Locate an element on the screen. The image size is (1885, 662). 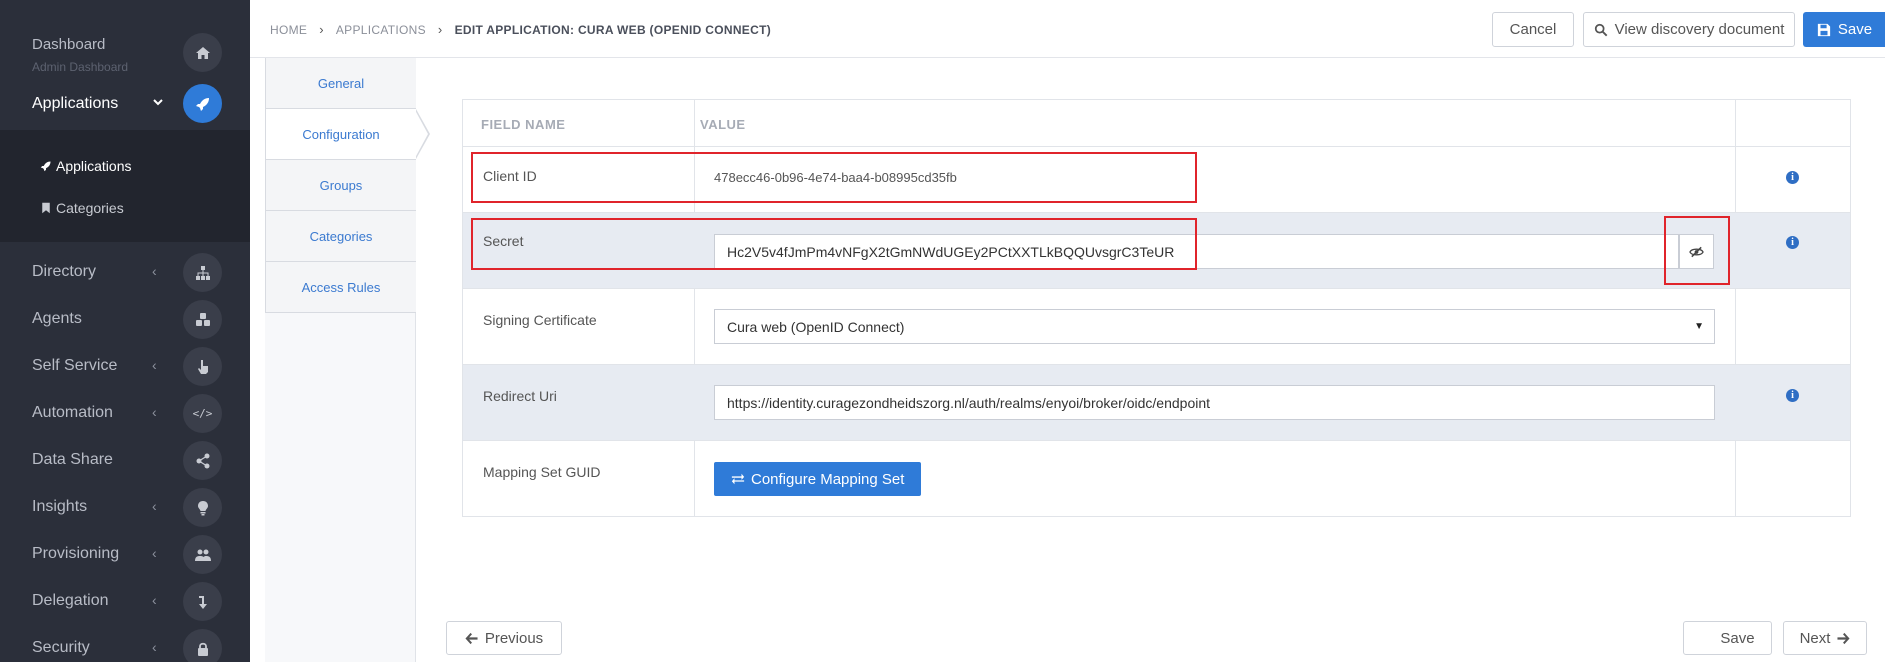
field-label-mapping-set-guid: Mapping Set GUID is located at coordinates (542, 472).